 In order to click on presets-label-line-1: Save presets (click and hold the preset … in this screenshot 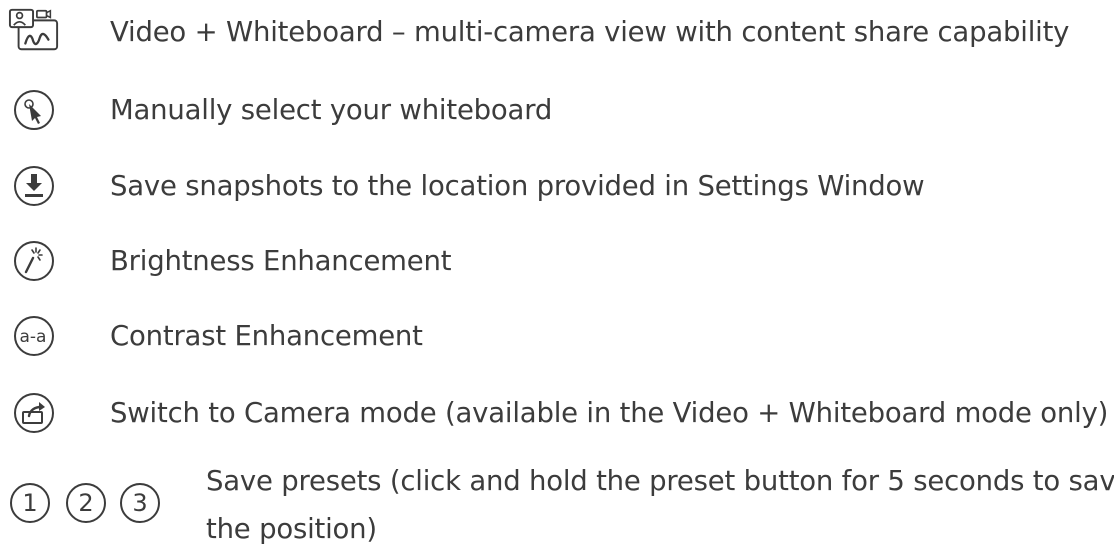, I will do `click(660, 481)`.